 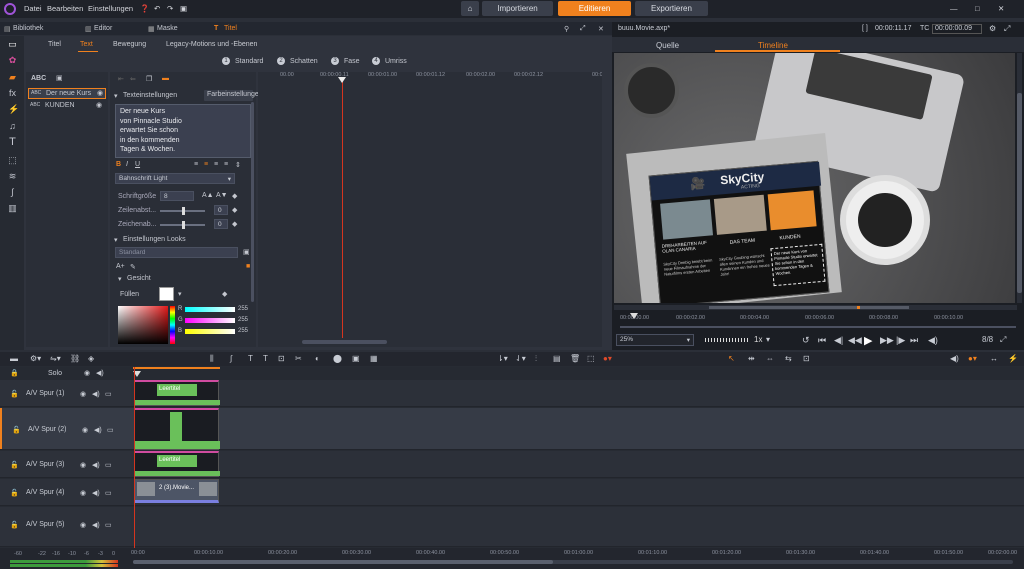 What do you see at coordinates (208, 195) in the screenshot?
I see `font-grow-icon: A▲` at bounding box center [208, 195].